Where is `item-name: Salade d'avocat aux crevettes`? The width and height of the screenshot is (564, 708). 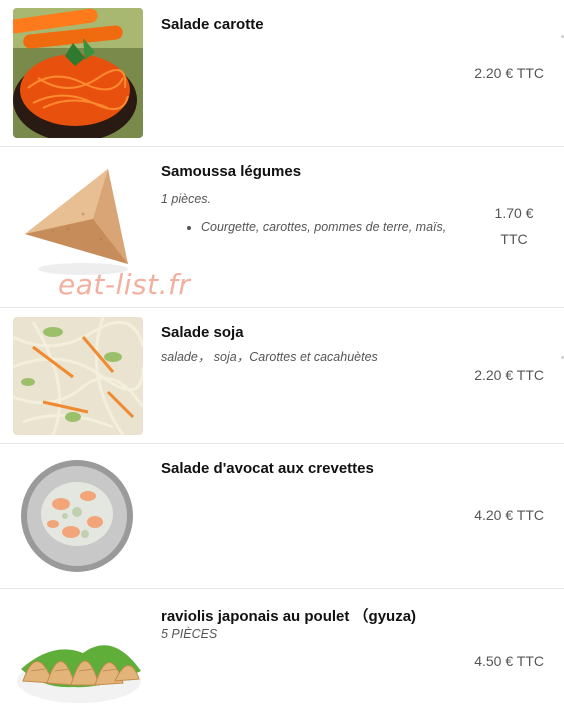
item-name: Salade d'avocat aux crevettes is located at coordinates (267, 468).